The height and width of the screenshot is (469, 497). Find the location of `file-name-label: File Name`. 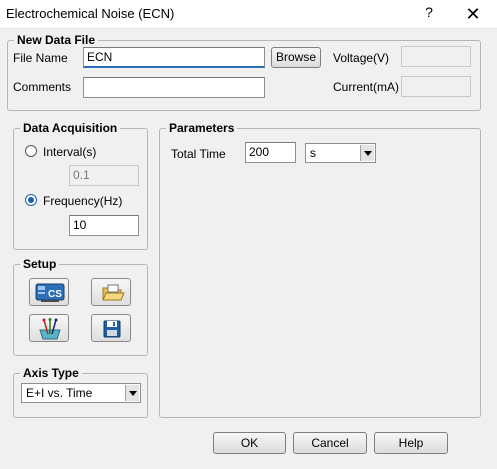

file-name-label: File Name is located at coordinates (40, 58).